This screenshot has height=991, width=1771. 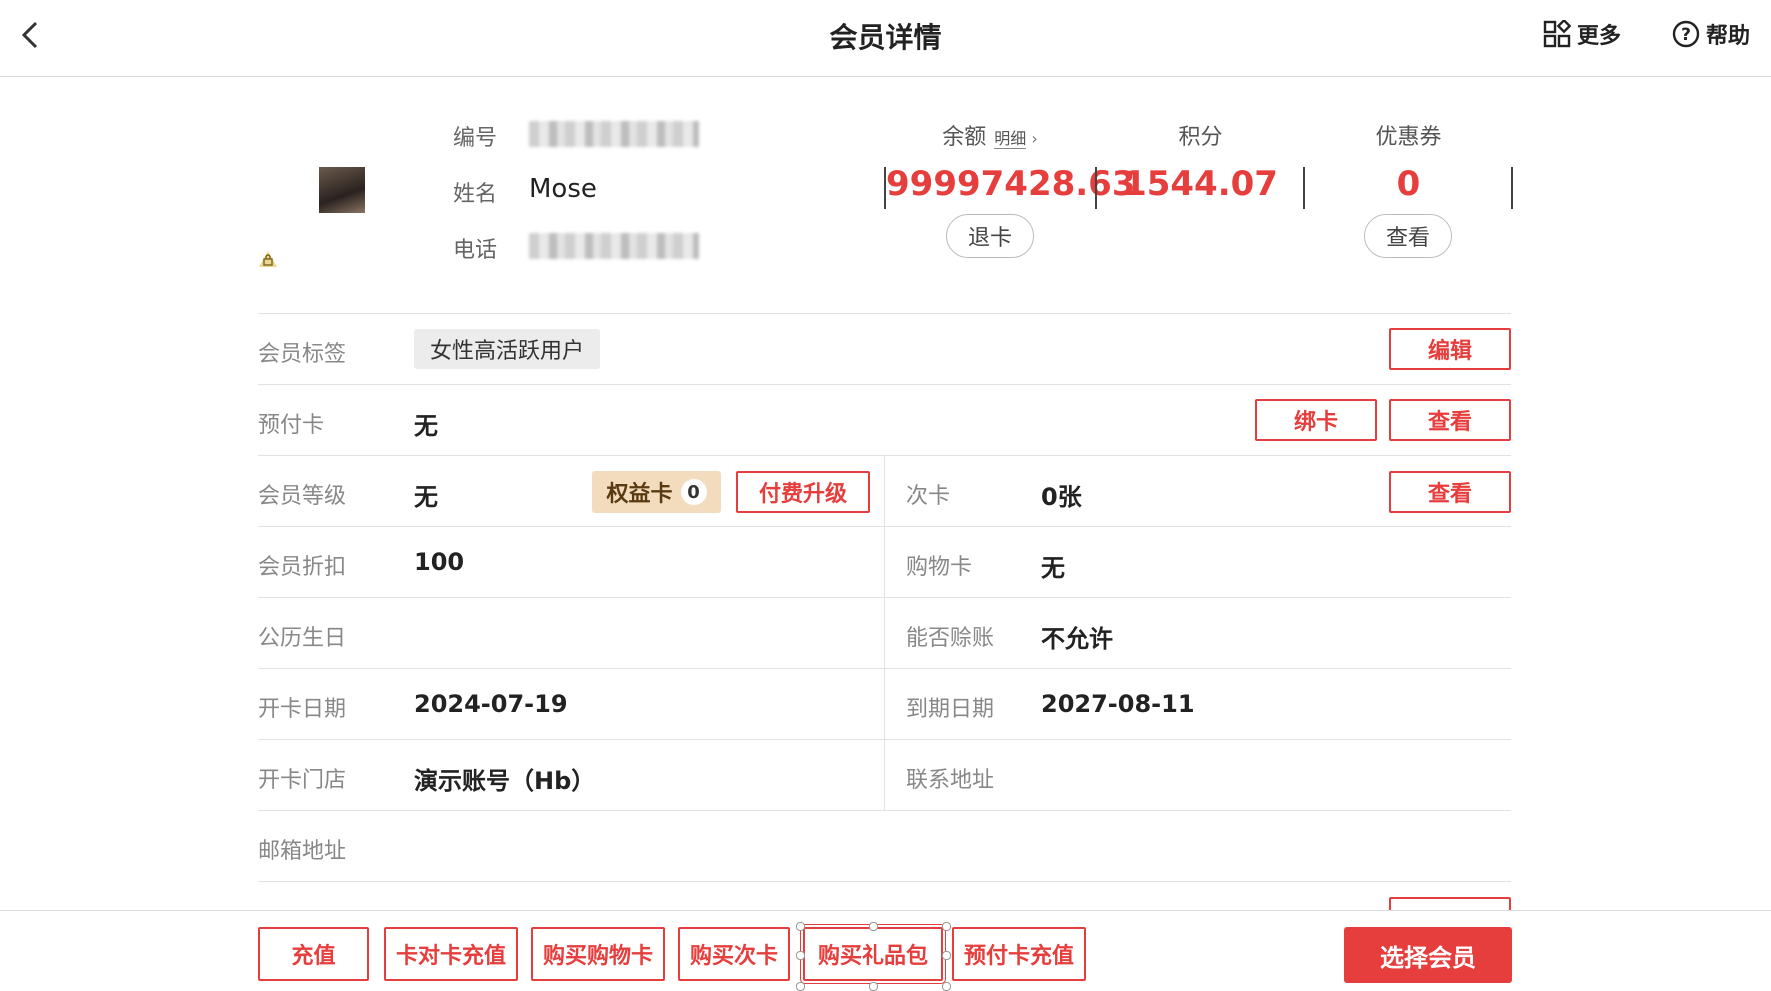 What do you see at coordinates (950, 638) in the screenshot?
I see `credit-label: 能否赊账` at bounding box center [950, 638].